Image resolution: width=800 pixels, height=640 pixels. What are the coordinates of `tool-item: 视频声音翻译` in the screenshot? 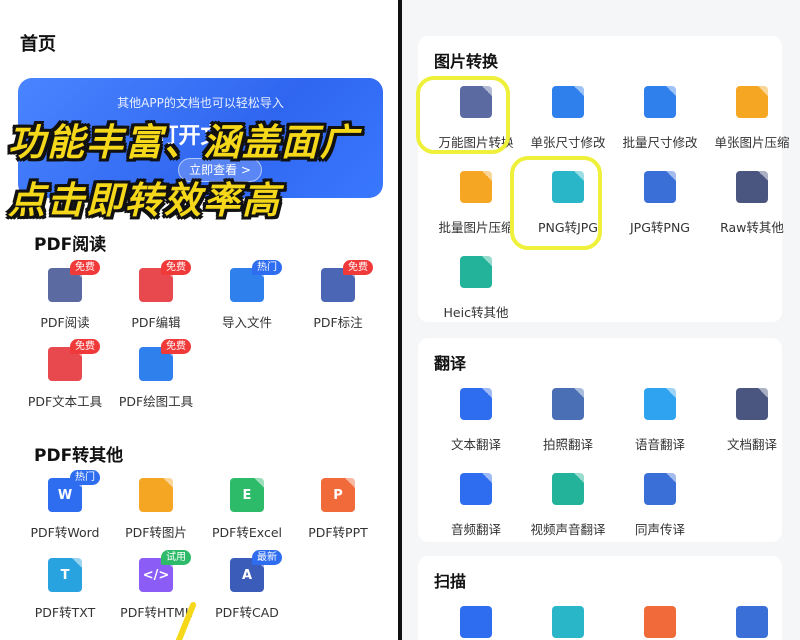 It's located at (568, 505).